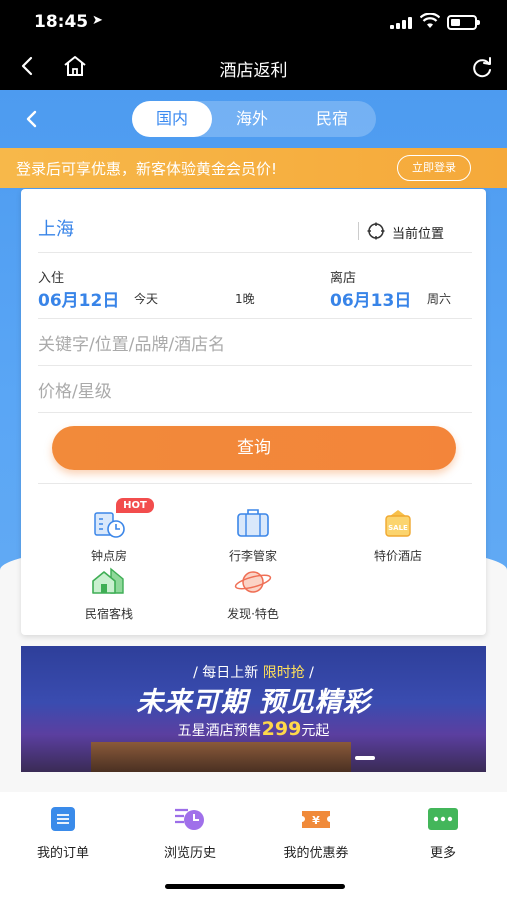 This screenshot has width=507, height=900. I want to click on promo-banner: / 每日上新 限时抢 / 未来可期 预见精彩 五星酒店预售299元起, so click(253, 709).